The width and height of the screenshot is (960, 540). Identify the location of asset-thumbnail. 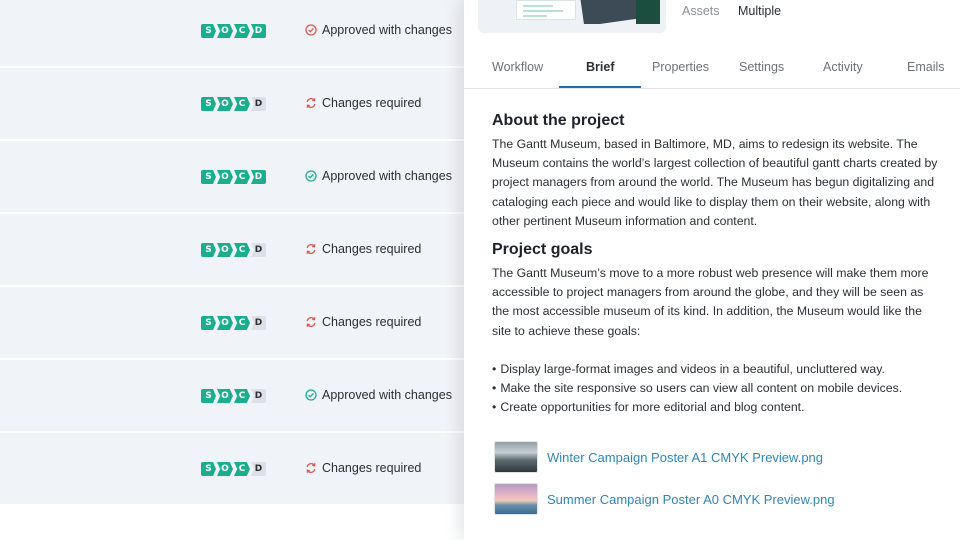
(582, 12).